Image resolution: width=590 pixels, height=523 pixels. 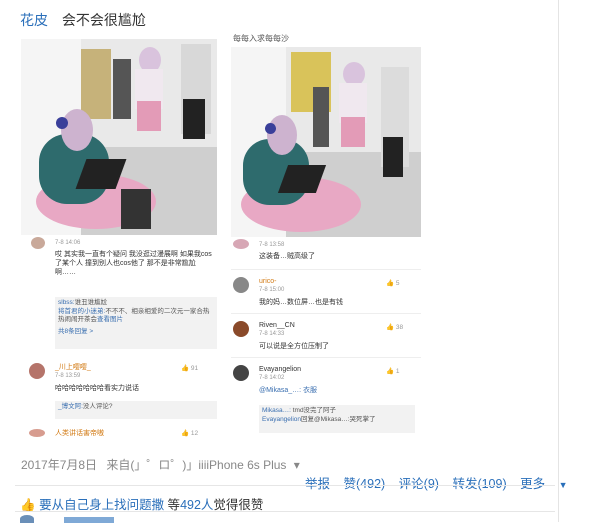 I want to click on action-bar: 举报 赞(492) 评论(9) 转发(109) 更多 ▼, so click(x=446, y=482).